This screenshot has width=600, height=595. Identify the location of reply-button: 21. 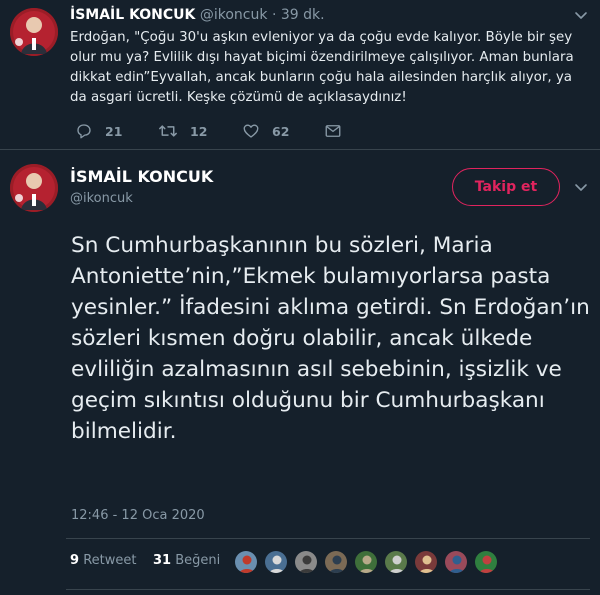
(98, 131).